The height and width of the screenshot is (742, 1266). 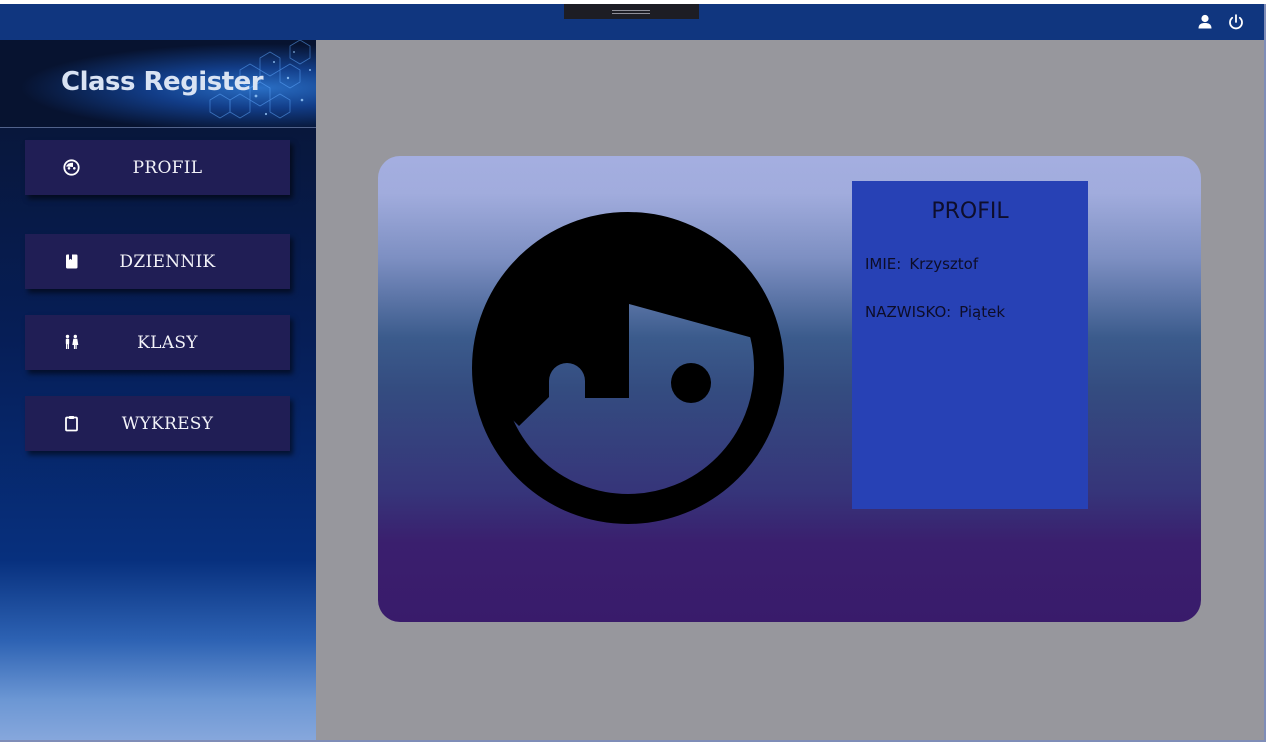 I want to click on sidebar-item-label: WYKRESY, so click(x=167, y=424).